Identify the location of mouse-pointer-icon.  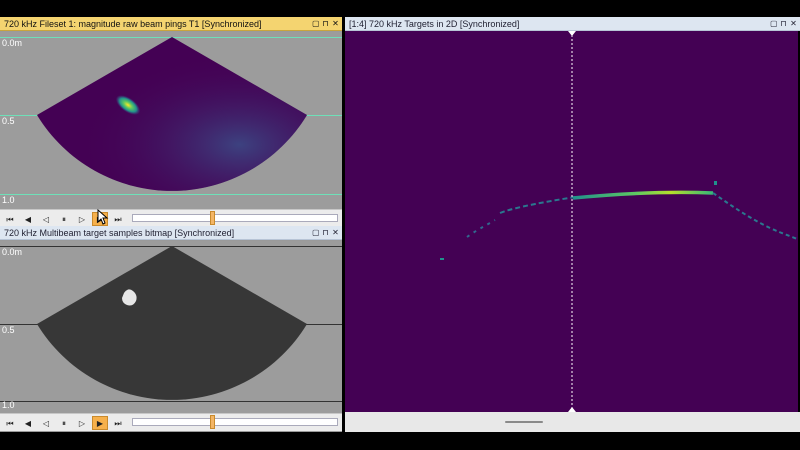
(103, 217).